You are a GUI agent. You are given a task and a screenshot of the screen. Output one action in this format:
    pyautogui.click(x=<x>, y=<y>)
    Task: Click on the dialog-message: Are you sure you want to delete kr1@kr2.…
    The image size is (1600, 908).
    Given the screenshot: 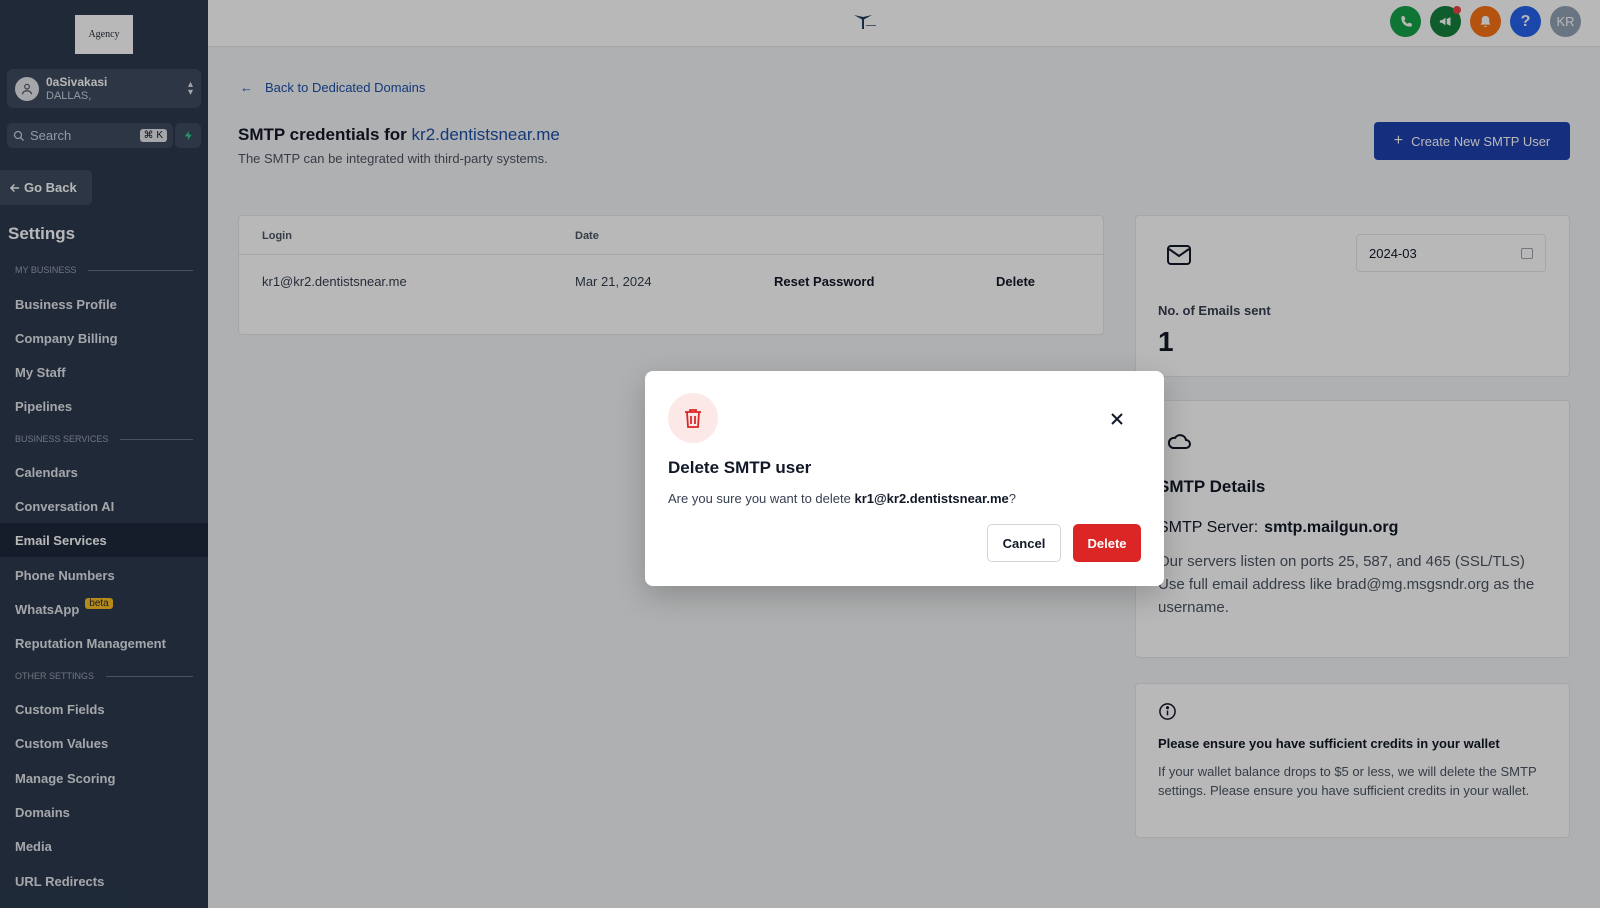 What is the action you would take?
    pyautogui.click(x=842, y=498)
    